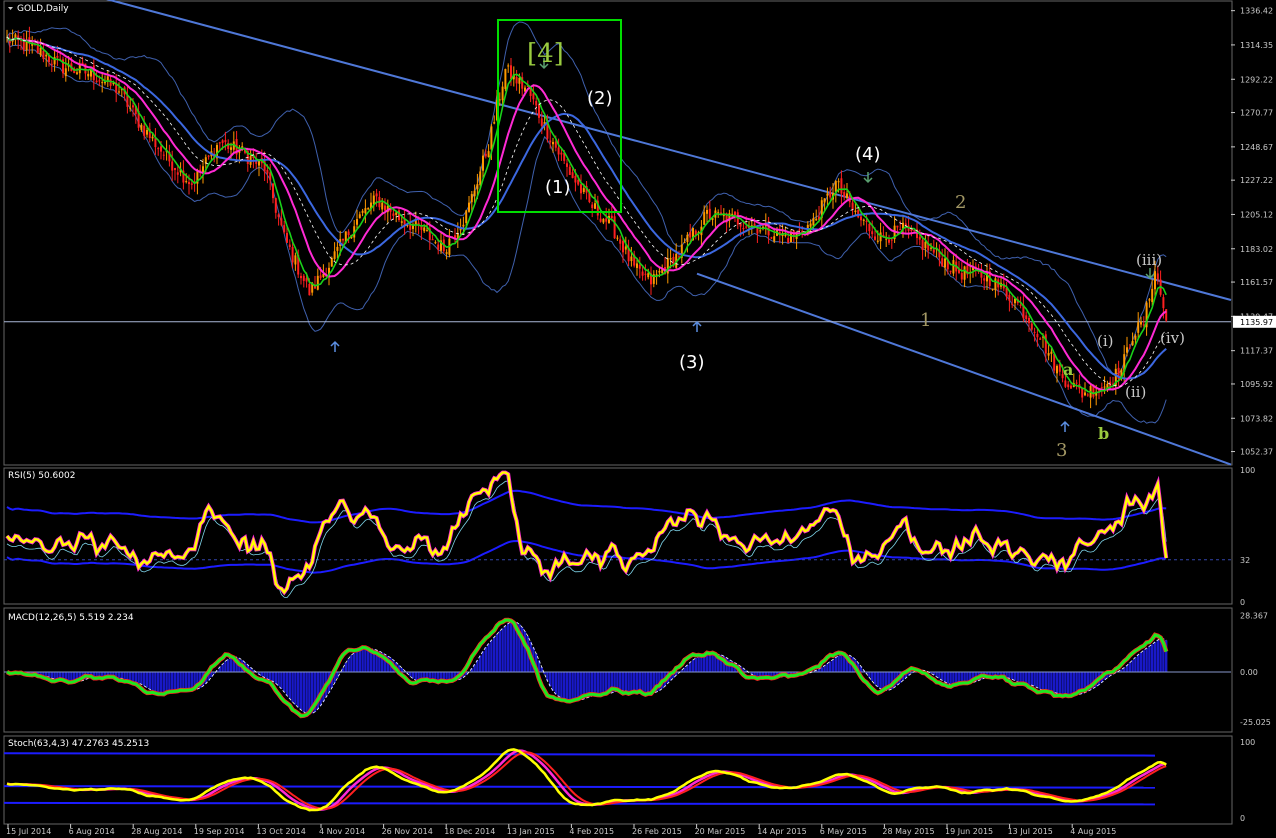 Image resolution: width=1276 pixels, height=838 pixels. What do you see at coordinates (1256, 147) in the screenshot?
I see `price-tick-label: 1248.67` at bounding box center [1256, 147].